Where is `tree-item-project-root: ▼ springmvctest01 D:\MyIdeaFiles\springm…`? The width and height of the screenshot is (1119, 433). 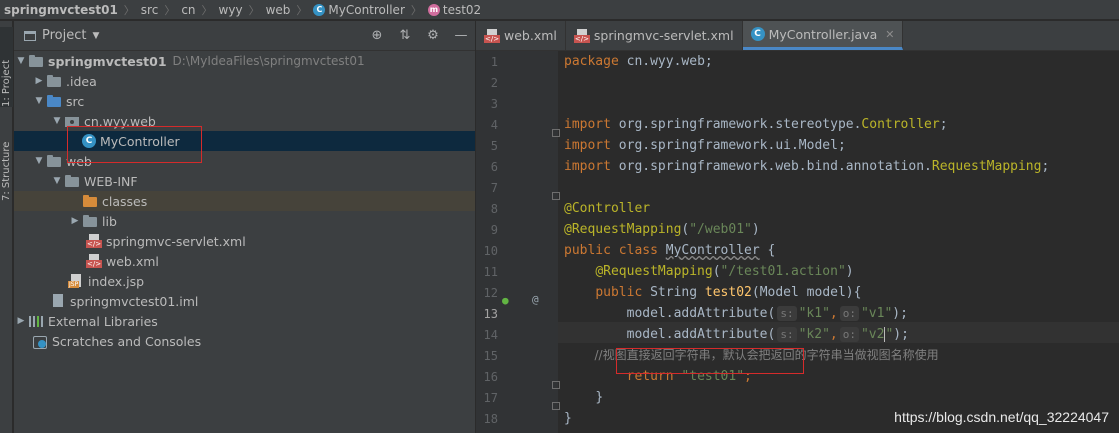 tree-item-project-root: ▼ springmvctest01 D:\MyIdeaFiles\springm… is located at coordinates (244, 61).